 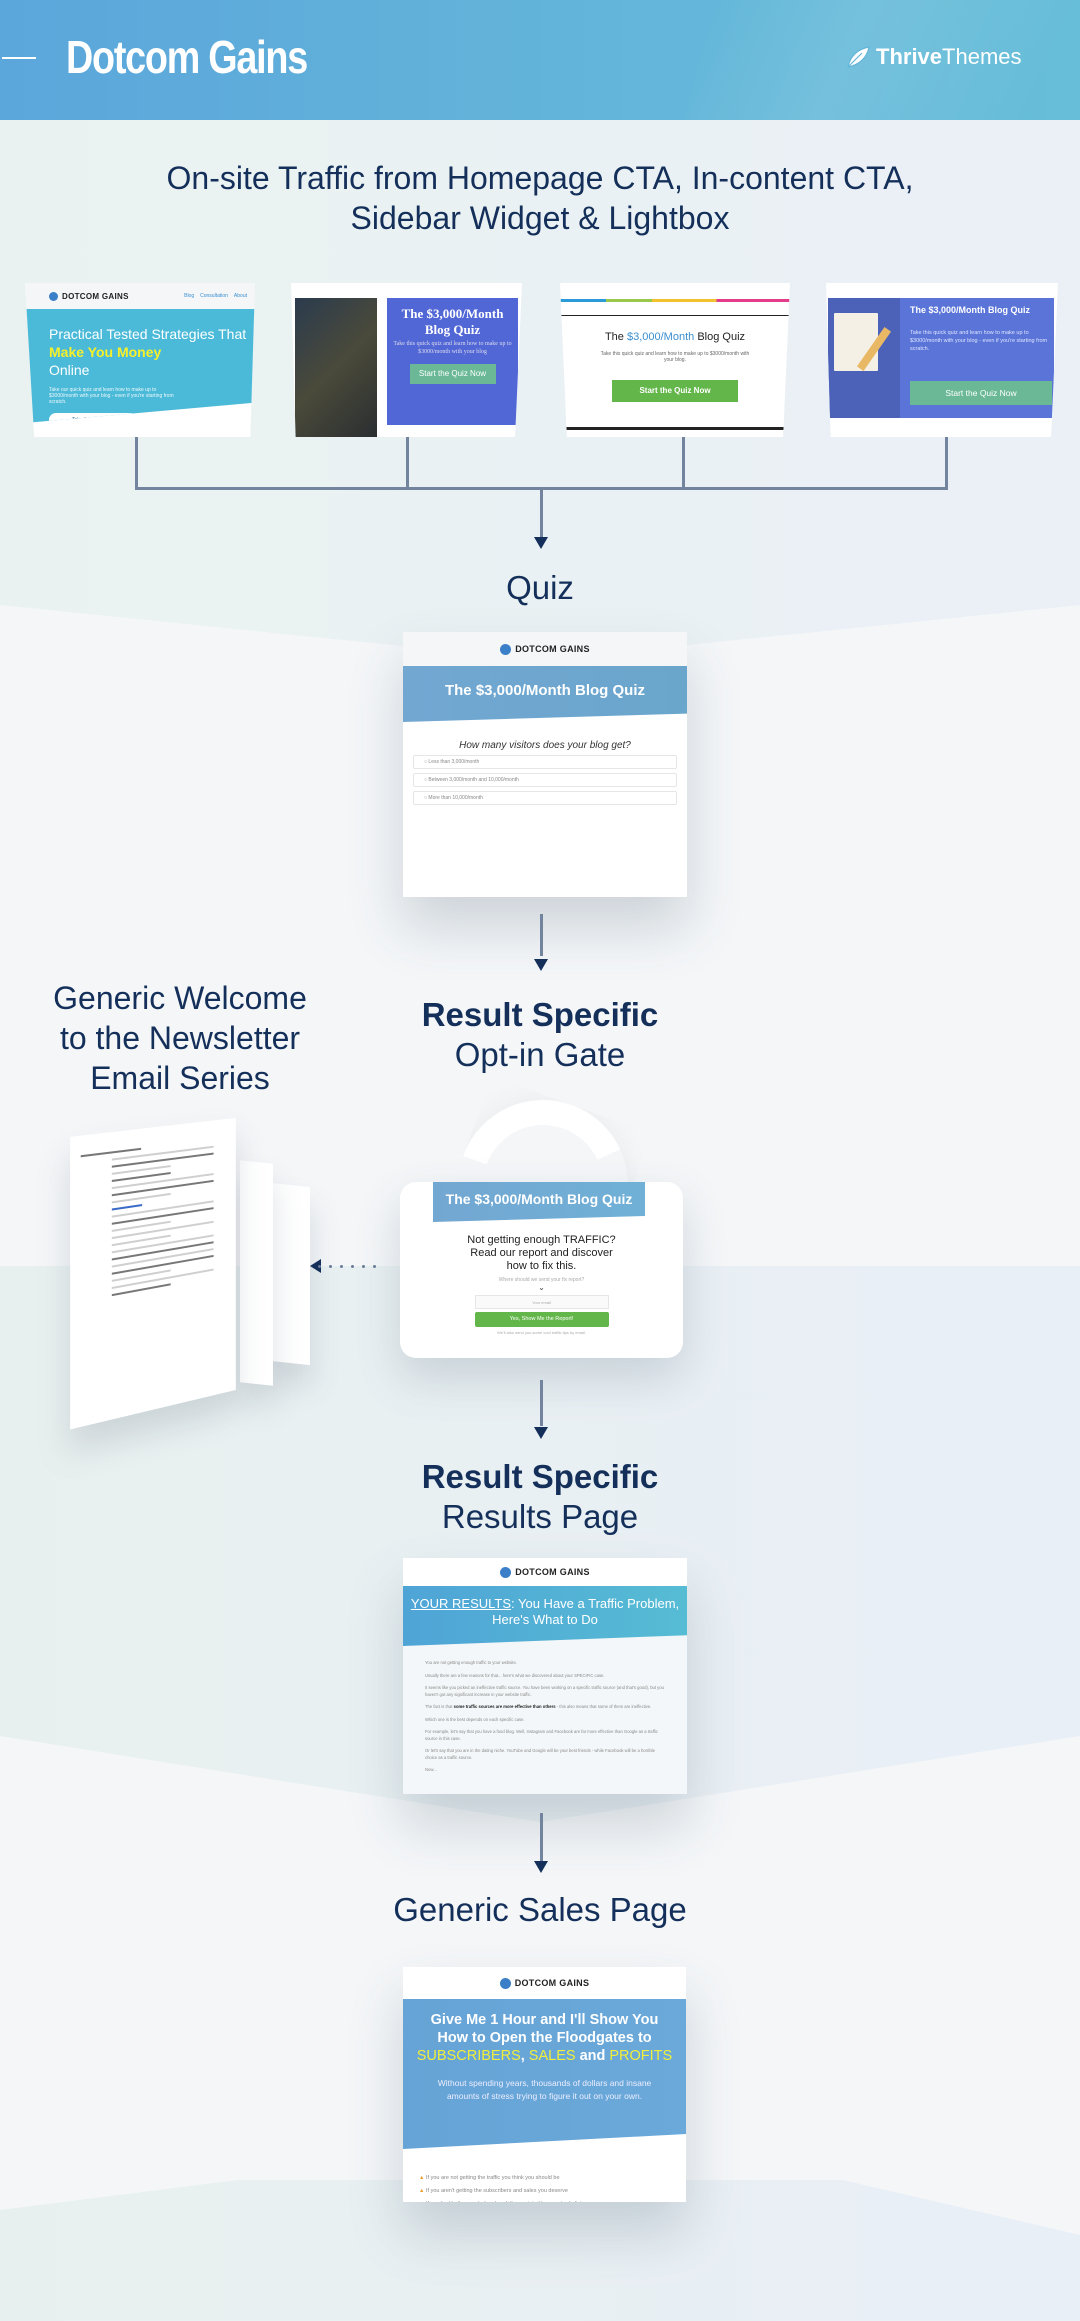 What do you see at coordinates (189, 296) in the screenshot?
I see `nav-blog: Blog` at bounding box center [189, 296].